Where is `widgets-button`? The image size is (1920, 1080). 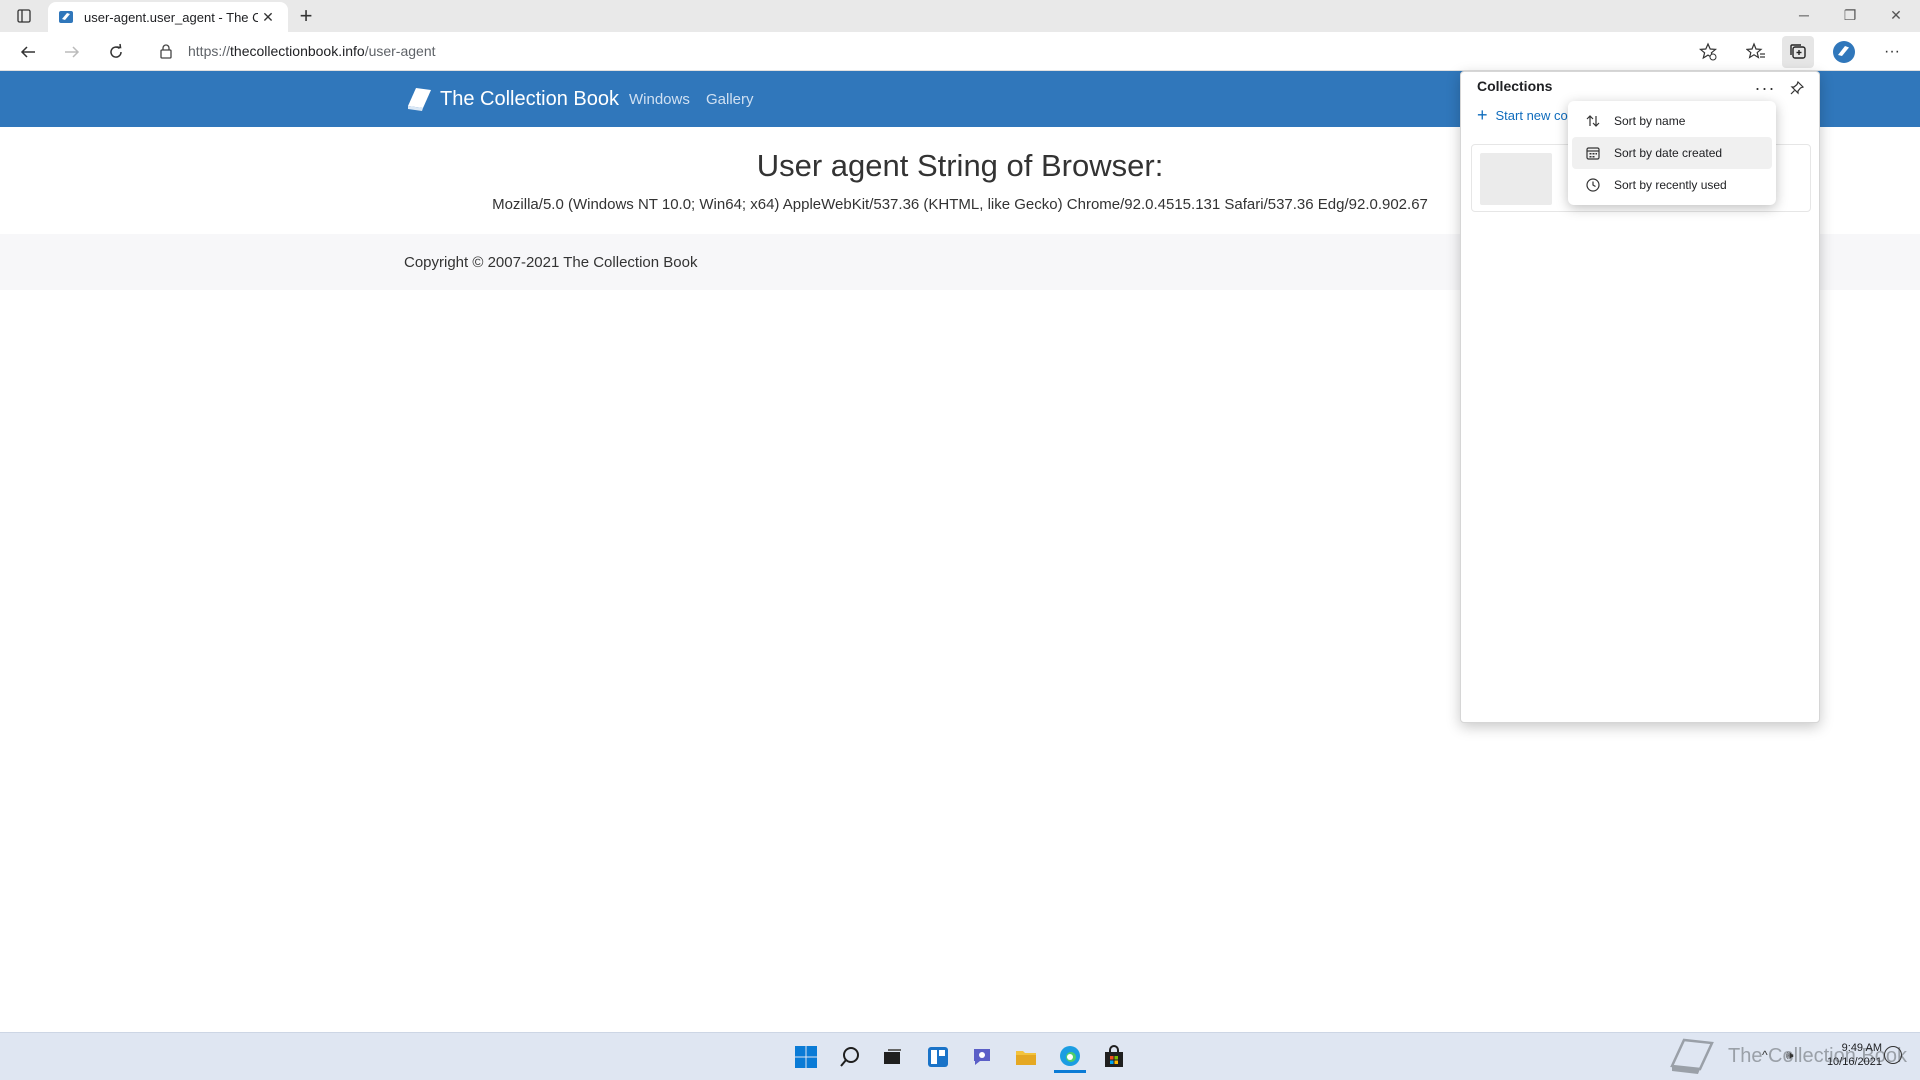 widgets-button is located at coordinates (938, 1057).